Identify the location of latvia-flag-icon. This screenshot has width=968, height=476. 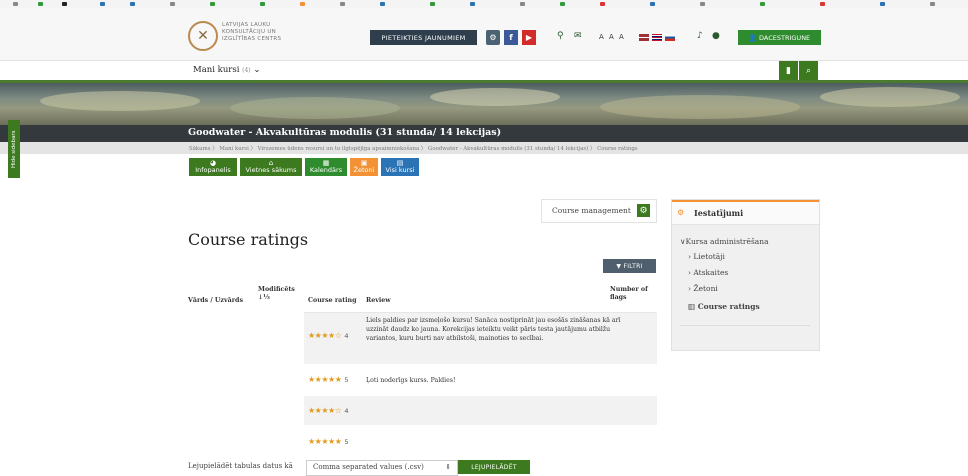
(644, 37).